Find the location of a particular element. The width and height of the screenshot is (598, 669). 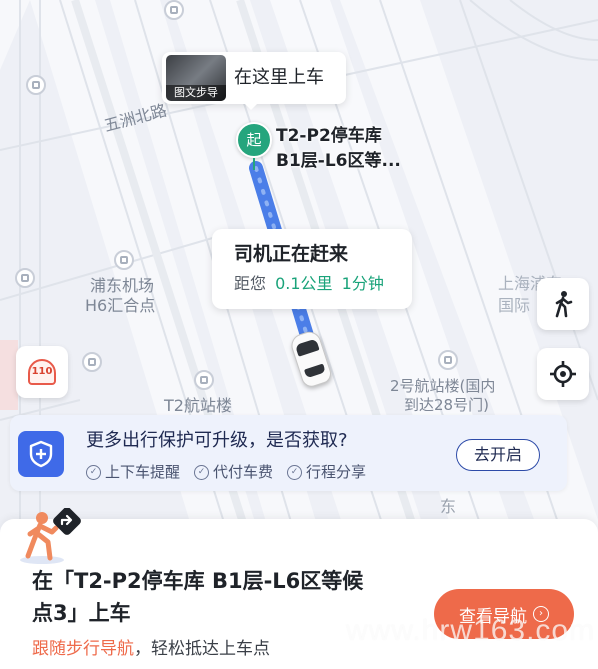

driver-eta-row: 距您 0.1公里 1分钟 is located at coordinates (309, 284).